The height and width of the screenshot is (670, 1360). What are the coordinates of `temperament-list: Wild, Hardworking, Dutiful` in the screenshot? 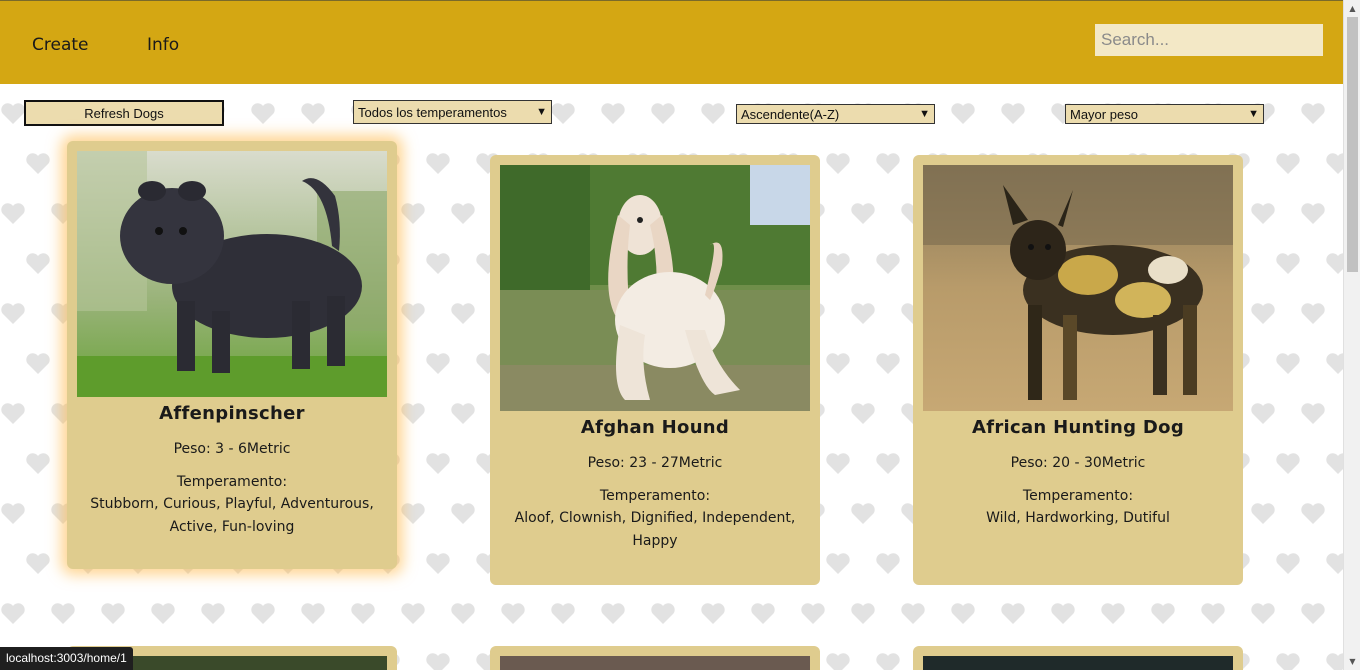 It's located at (1078, 518).